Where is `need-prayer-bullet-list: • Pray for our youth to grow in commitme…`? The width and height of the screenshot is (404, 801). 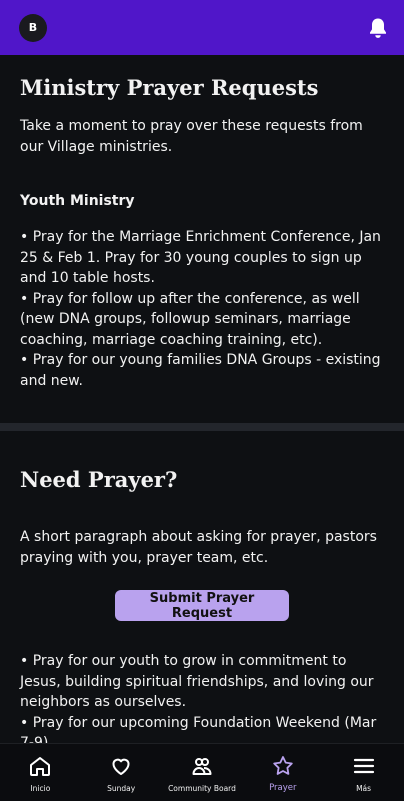
need-prayer-bullet-list: • Pray for our youth to grow in commitme… is located at coordinates (202, 697).